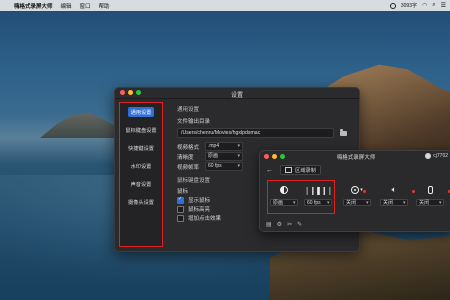 This screenshot has width=450, height=300. I want to click on pen-icon: ✎, so click(299, 224).